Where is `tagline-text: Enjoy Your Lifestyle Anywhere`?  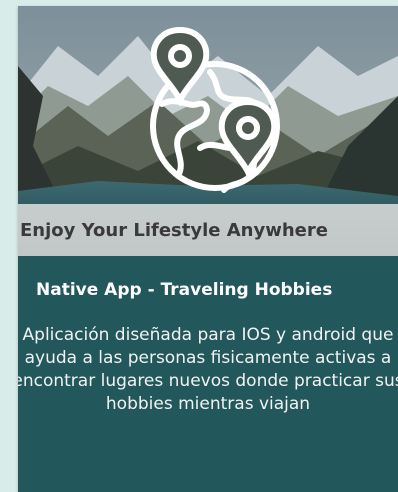
tagline-text: Enjoy Your Lifestyle Anywhere is located at coordinates (174, 230).